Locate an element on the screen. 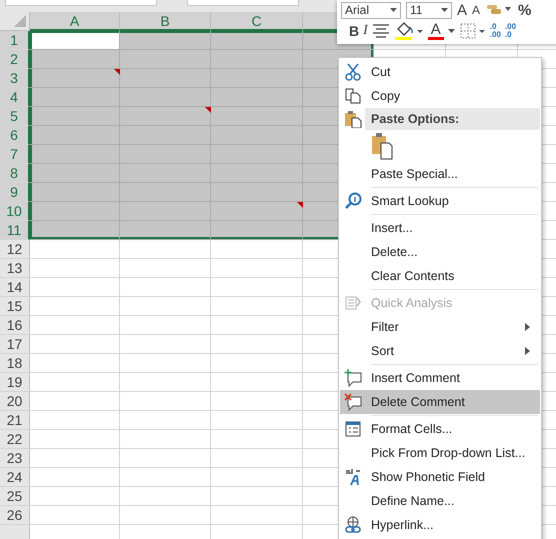 The width and height of the screenshot is (556, 539). menu-section-header: Paste Options: is located at coordinates (452, 119).